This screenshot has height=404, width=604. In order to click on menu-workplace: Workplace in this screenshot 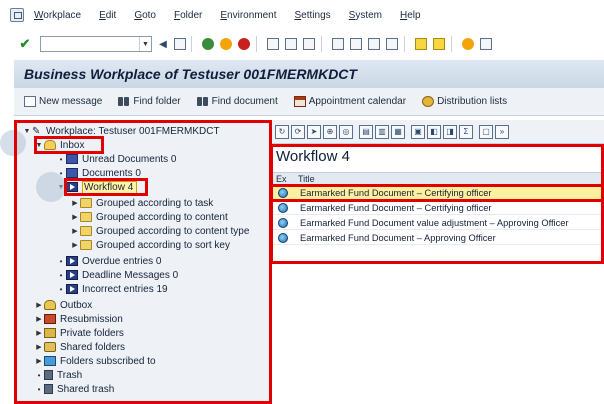, I will do `click(57, 15)`.